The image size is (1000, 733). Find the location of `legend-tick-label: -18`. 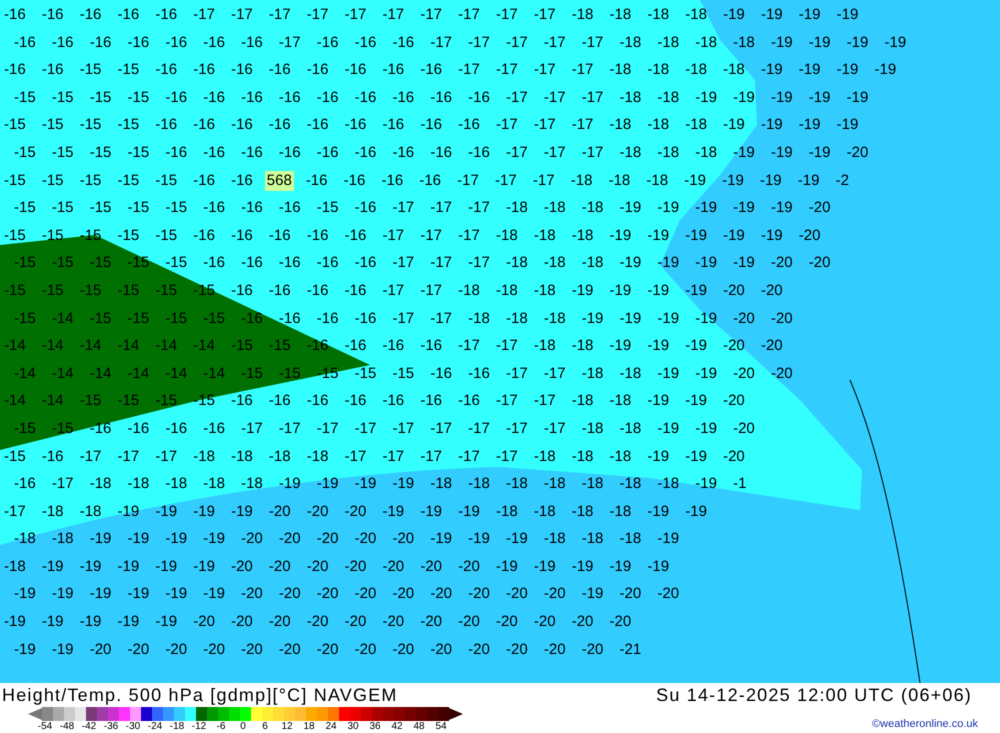

legend-tick-label: -18 is located at coordinates (177, 727).